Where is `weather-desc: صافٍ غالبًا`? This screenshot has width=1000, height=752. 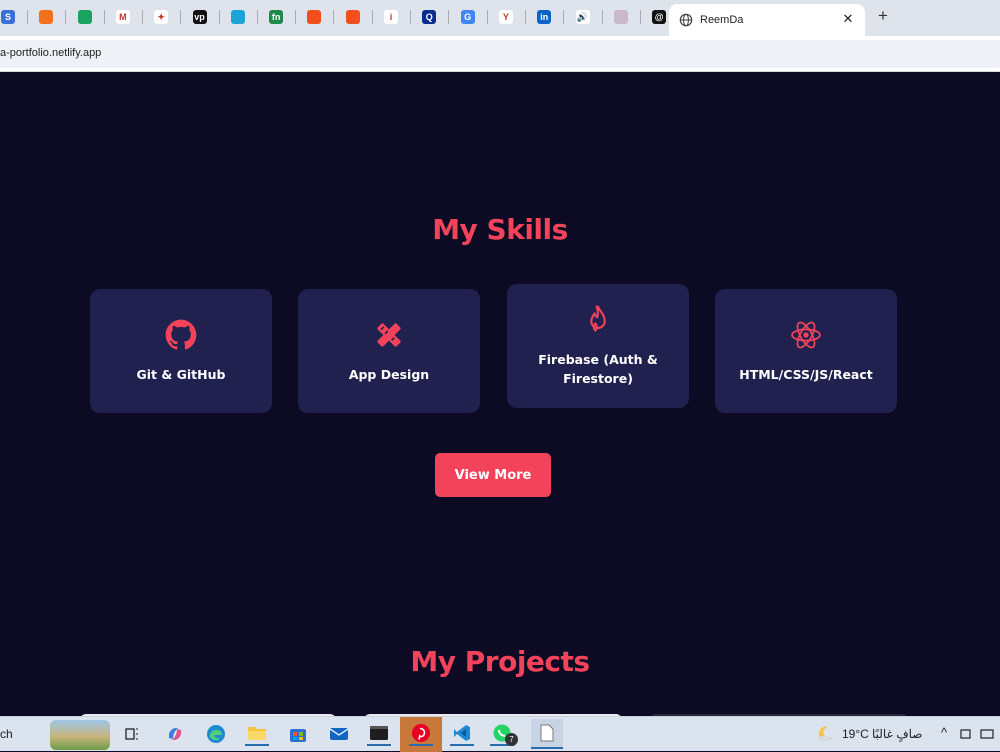
weather-desc: صافٍ غالبًا is located at coordinates (897, 734).